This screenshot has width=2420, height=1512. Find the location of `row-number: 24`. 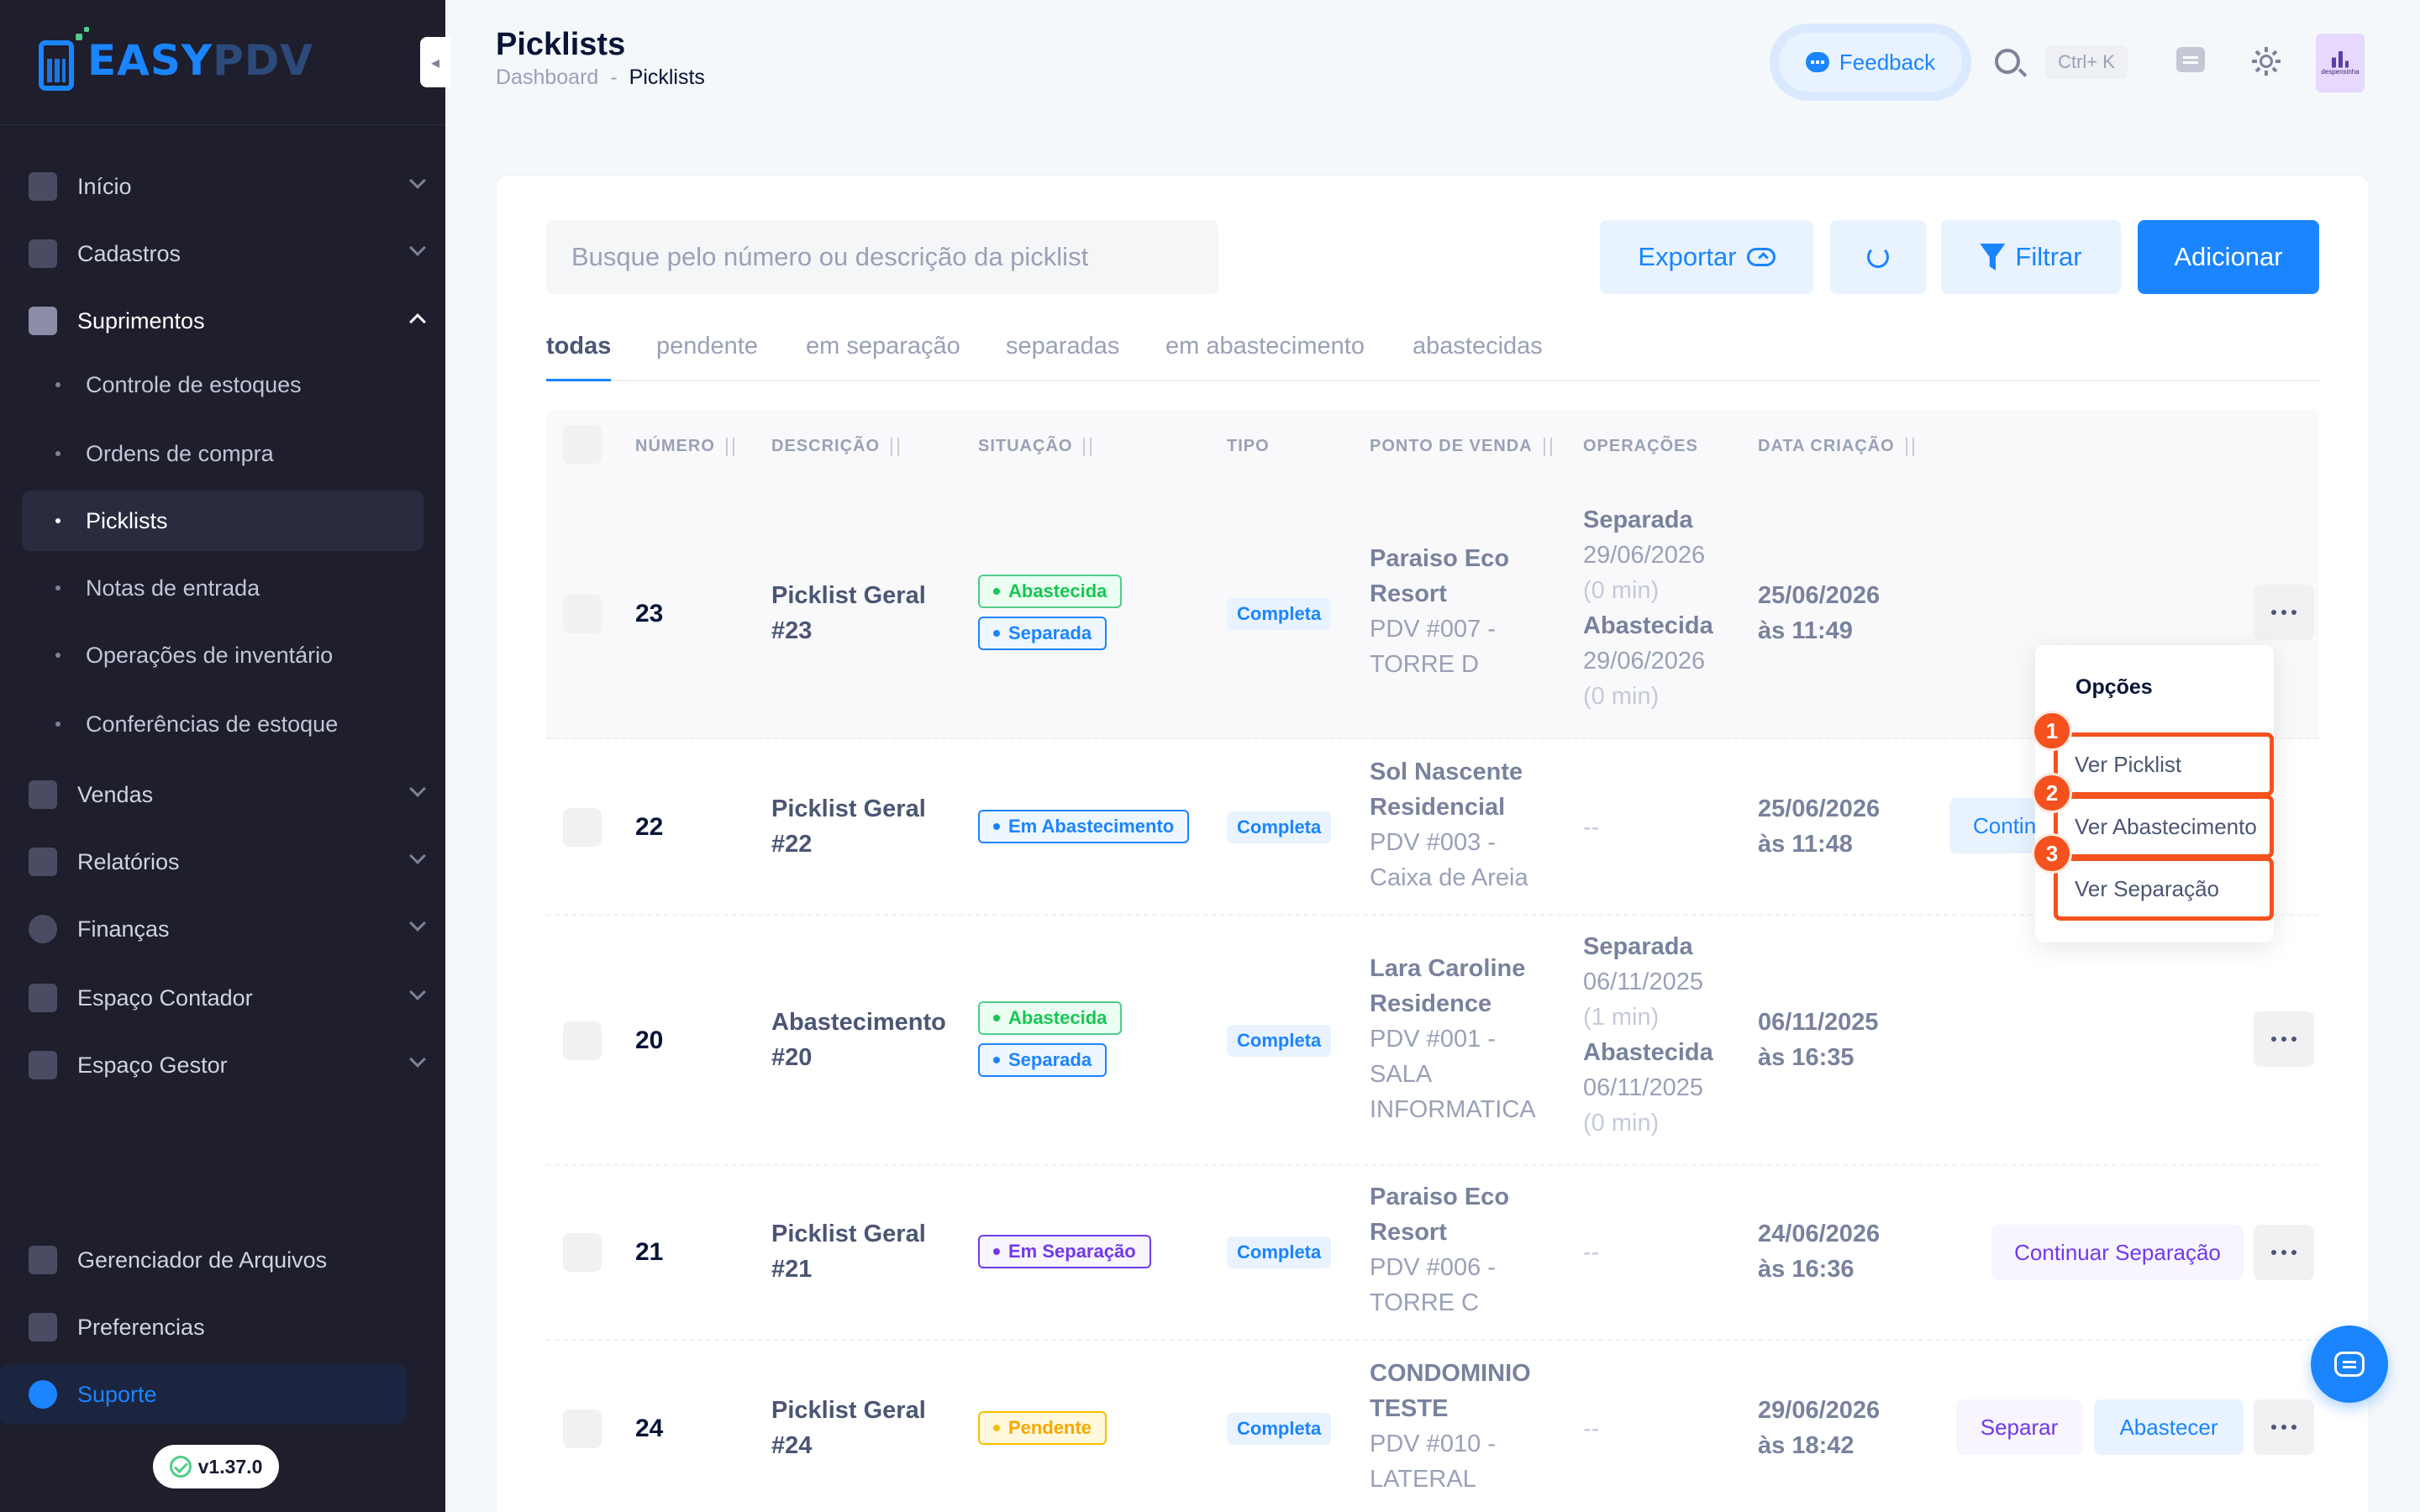

row-number: 24 is located at coordinates (649, 1428).